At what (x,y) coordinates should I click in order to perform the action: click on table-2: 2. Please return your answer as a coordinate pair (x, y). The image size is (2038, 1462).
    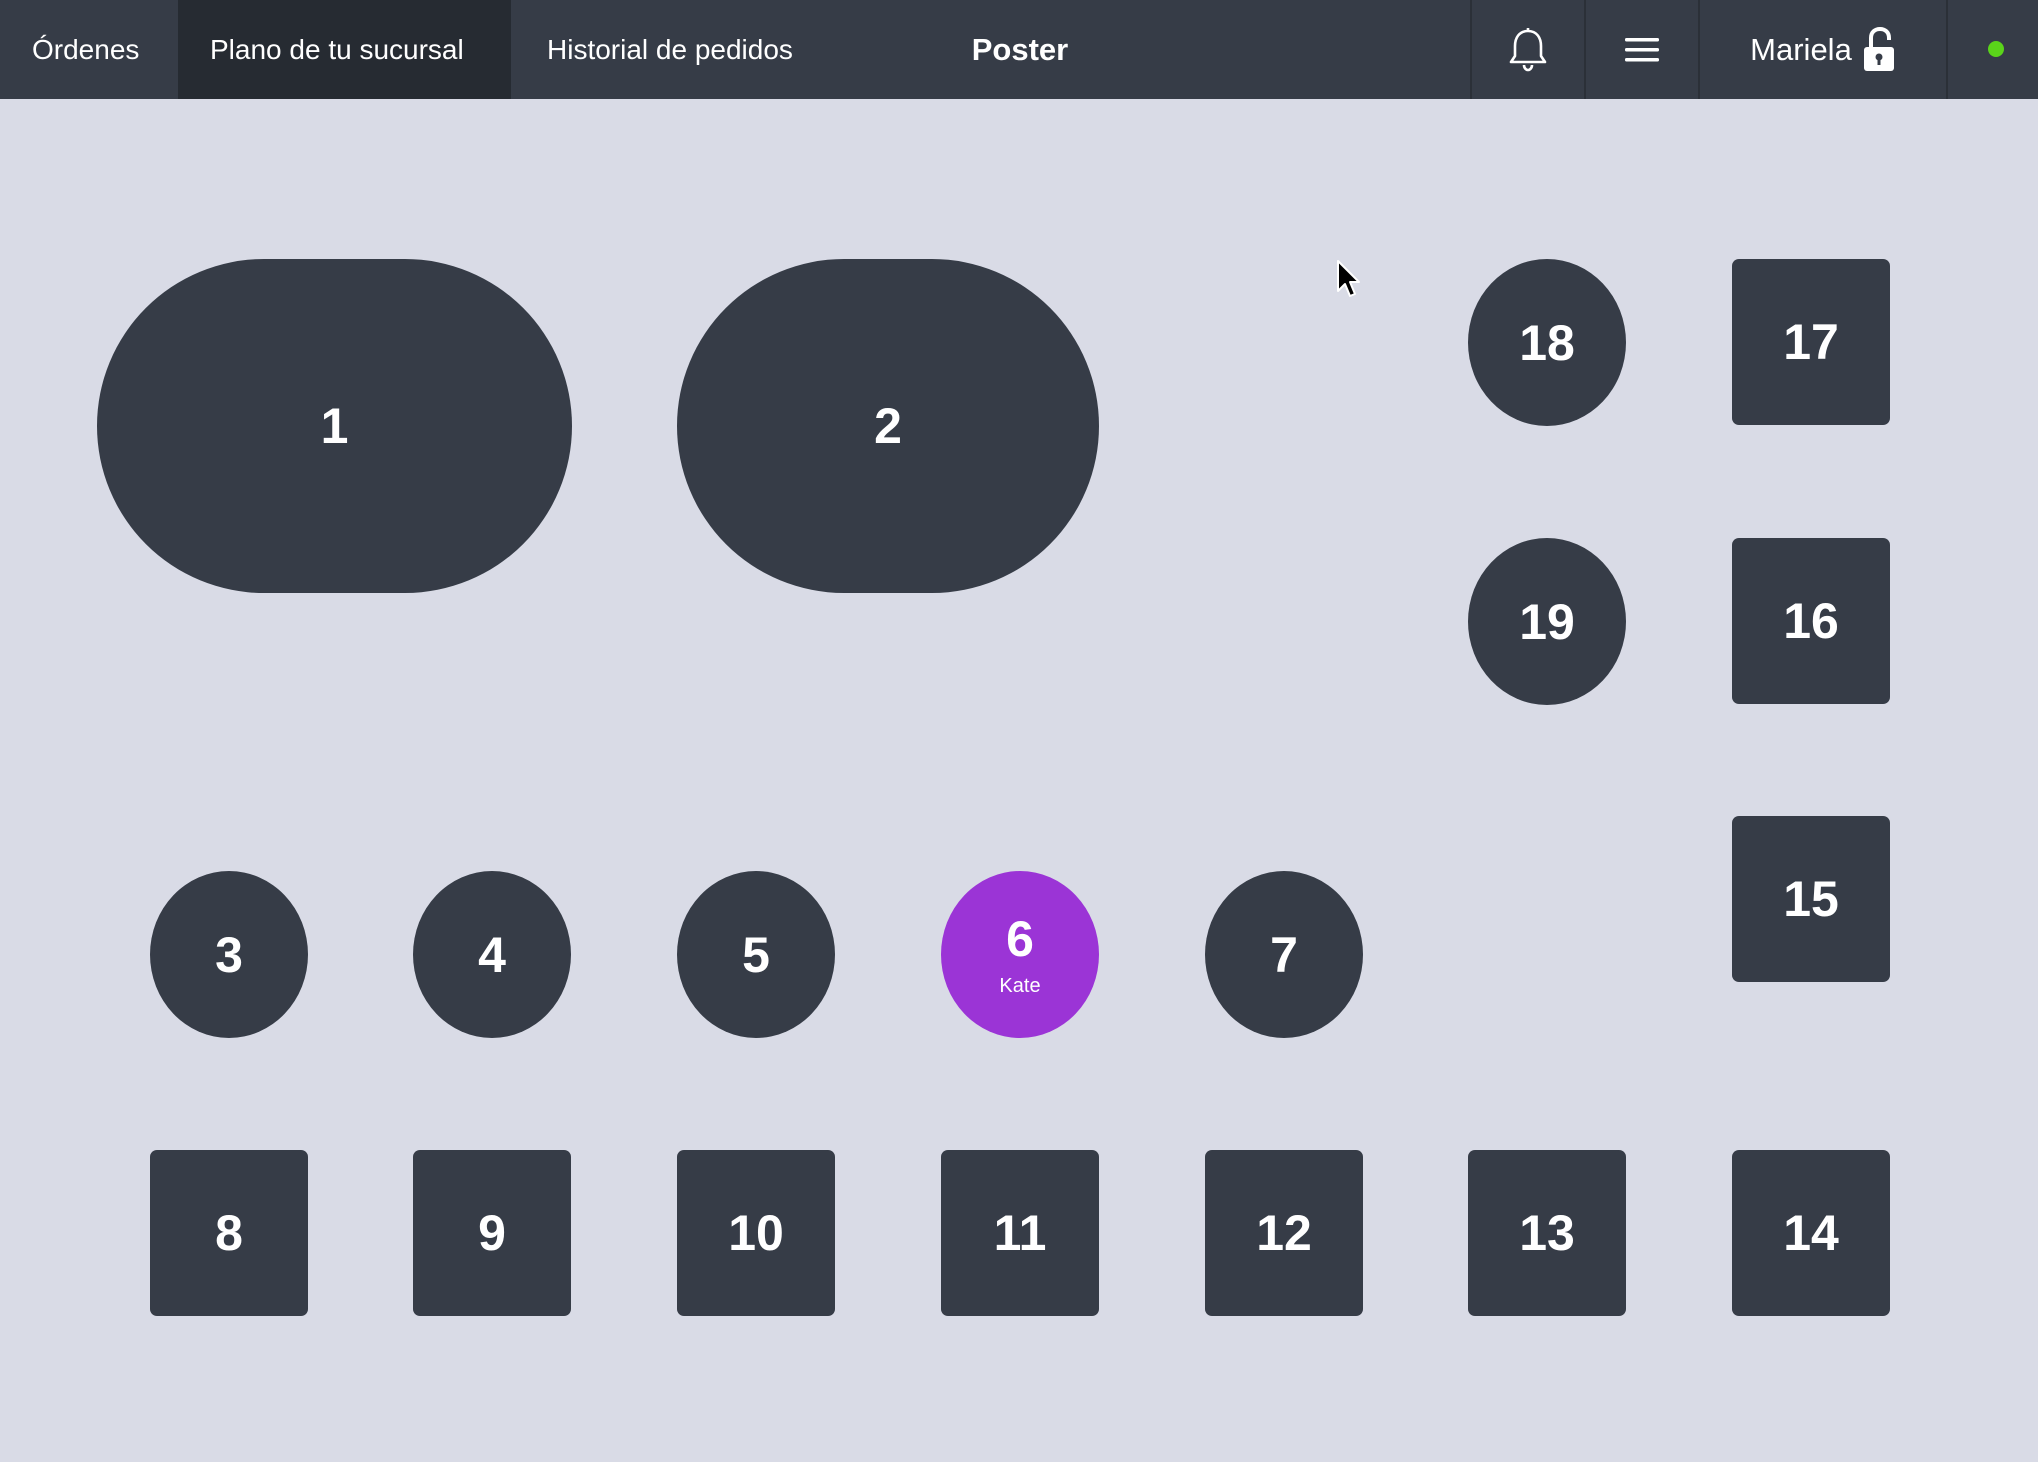
    Looking at the image, I should click on (888, 426).